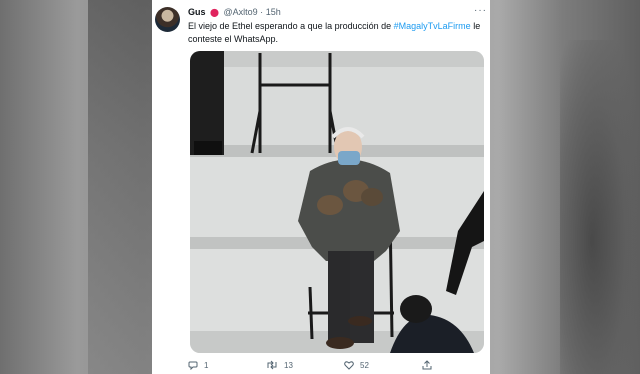  What do you see at coordinates (241, 12) in the screenshot?
I see `handle: @Axlto9` at bounding box center [241, 12].